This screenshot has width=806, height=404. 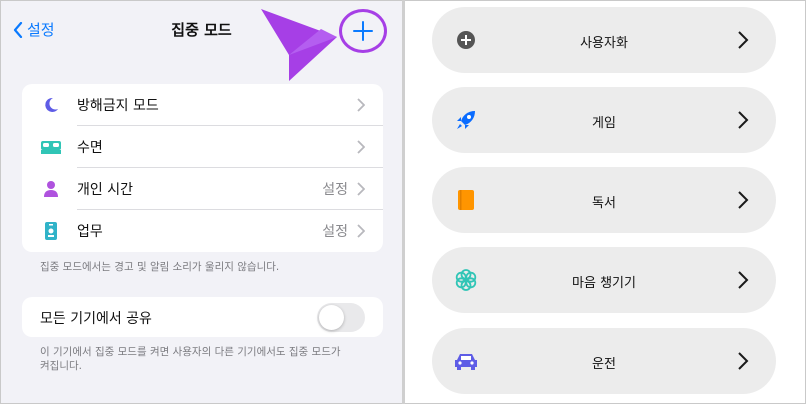 What do you see at coordinates (202, 147) in the screenshot?
I see `focus-mode-sleep: 수면` at bounding box center [202, 147].